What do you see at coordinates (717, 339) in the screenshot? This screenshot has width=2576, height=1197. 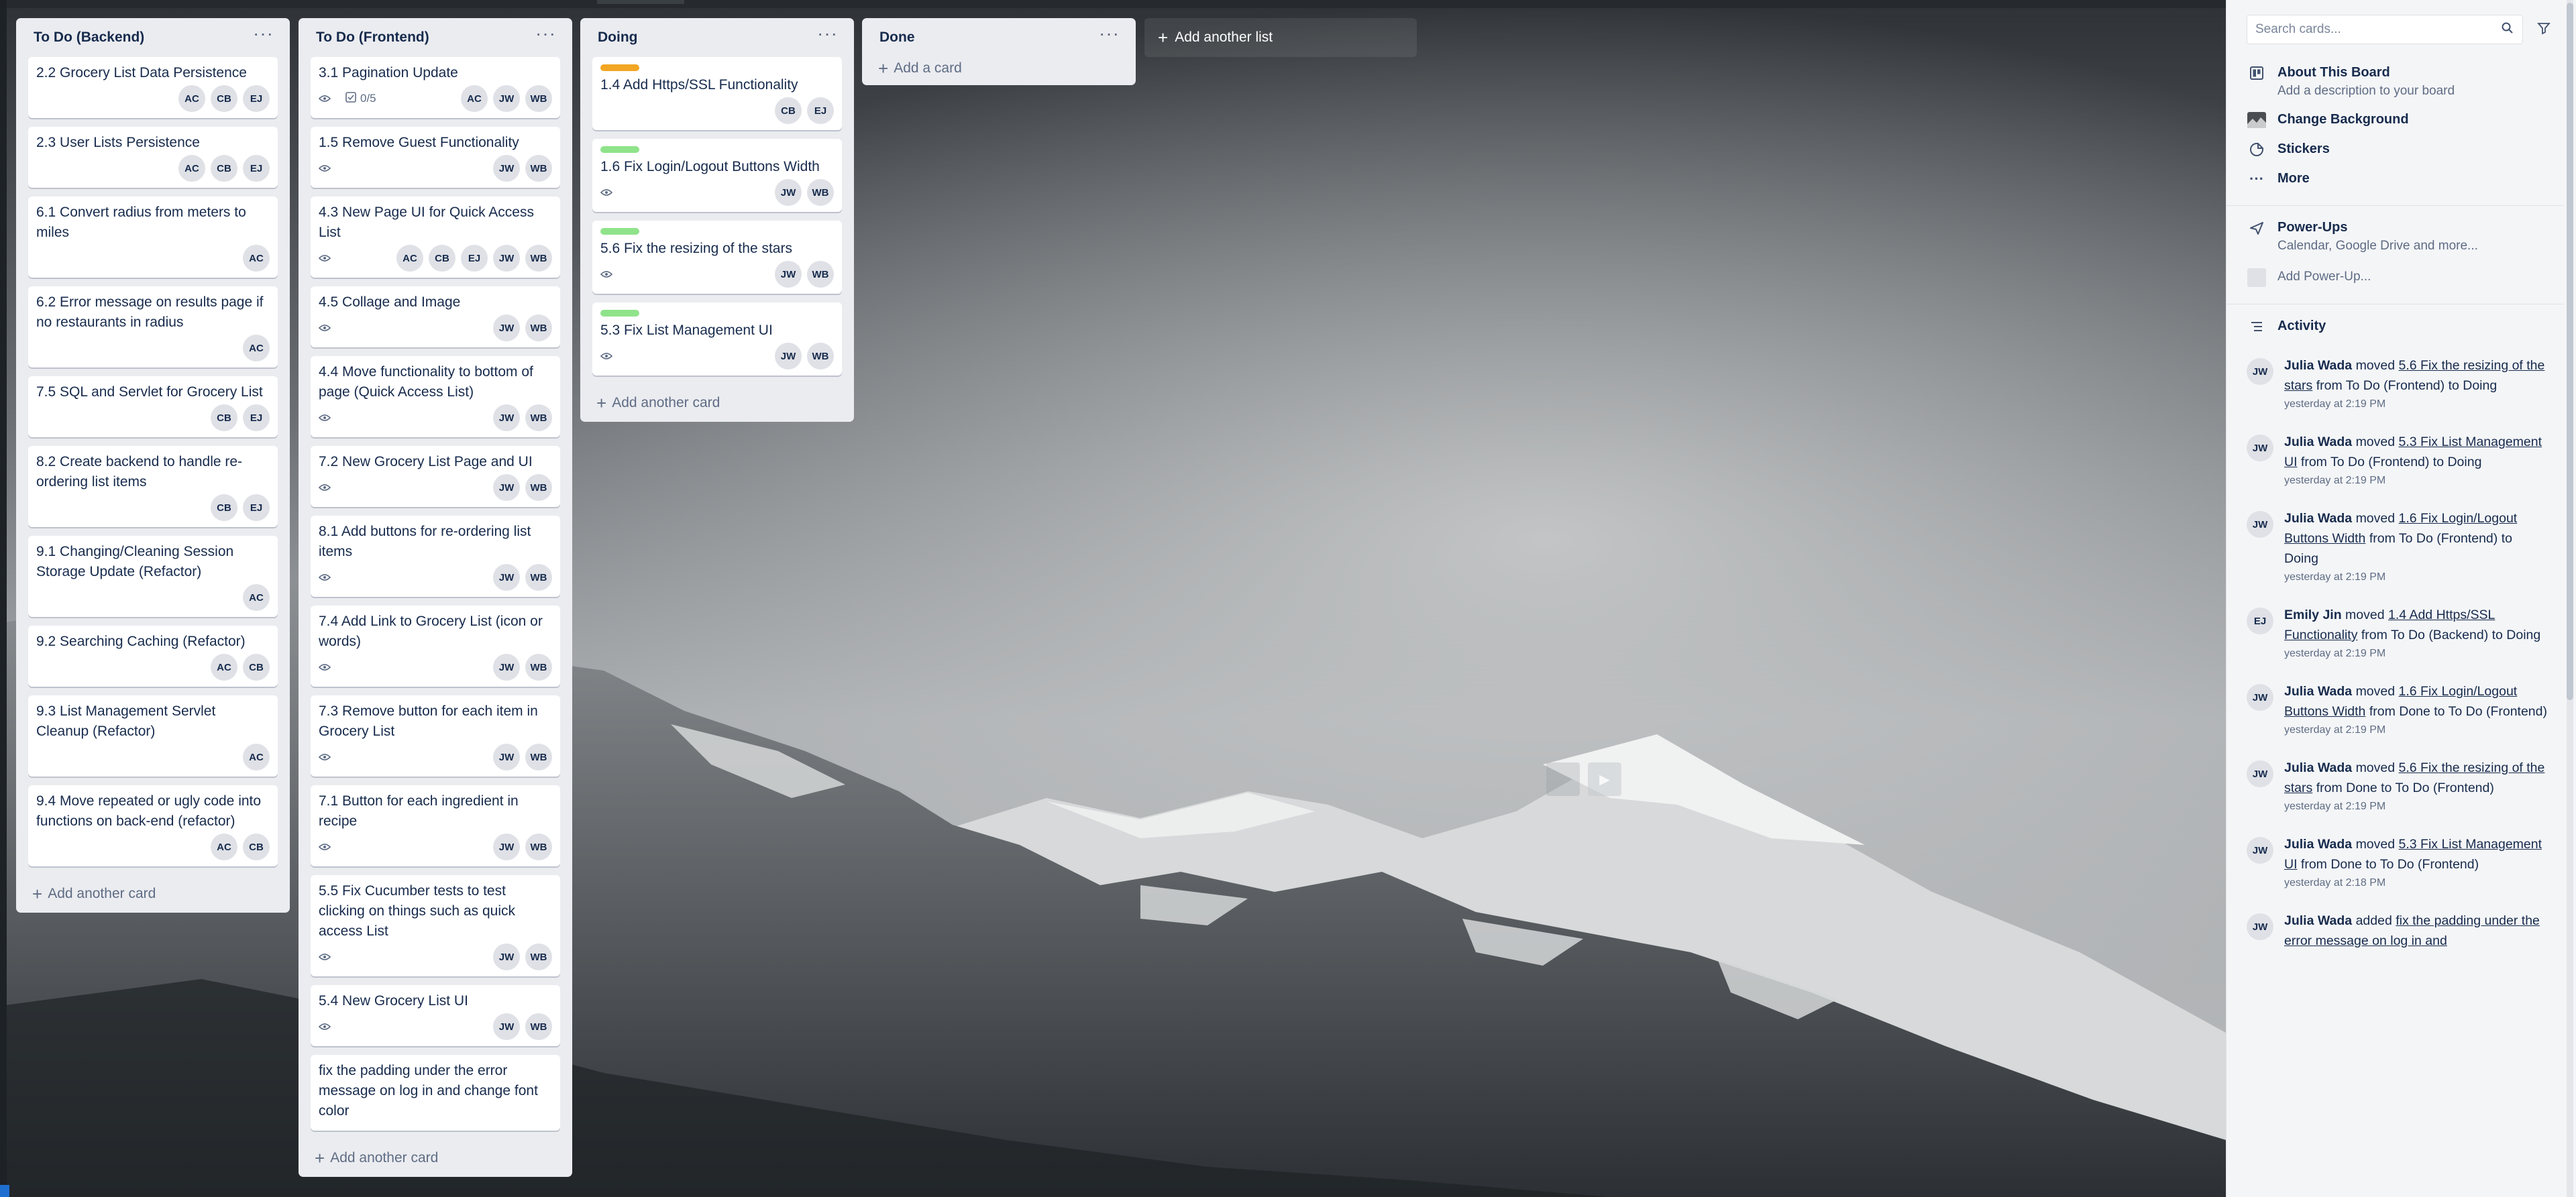 I see `card: 5.3 Fix List Management UI JW WB` at bounding box center [717, 339].